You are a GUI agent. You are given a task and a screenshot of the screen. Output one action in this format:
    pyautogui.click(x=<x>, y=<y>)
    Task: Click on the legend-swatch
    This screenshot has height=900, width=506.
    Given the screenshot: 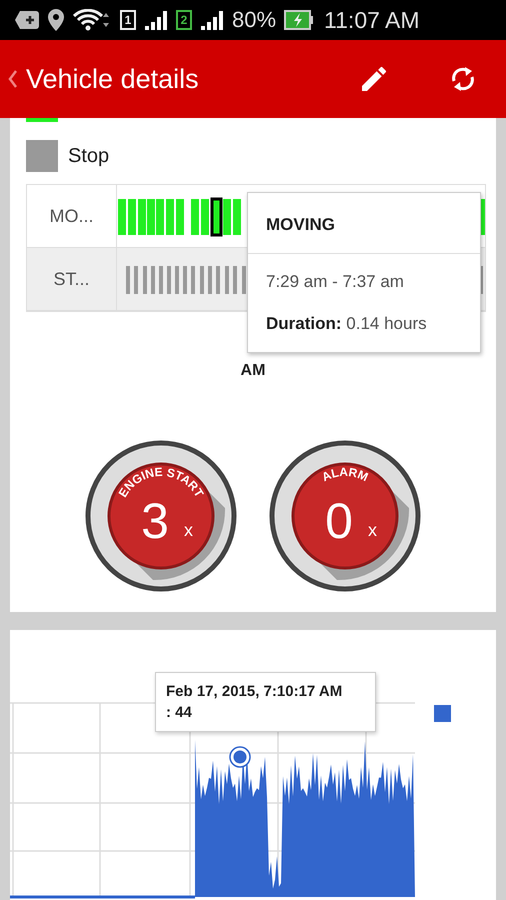 What is the action you would take?
    pyautogui.click(x=442, y=713)
    